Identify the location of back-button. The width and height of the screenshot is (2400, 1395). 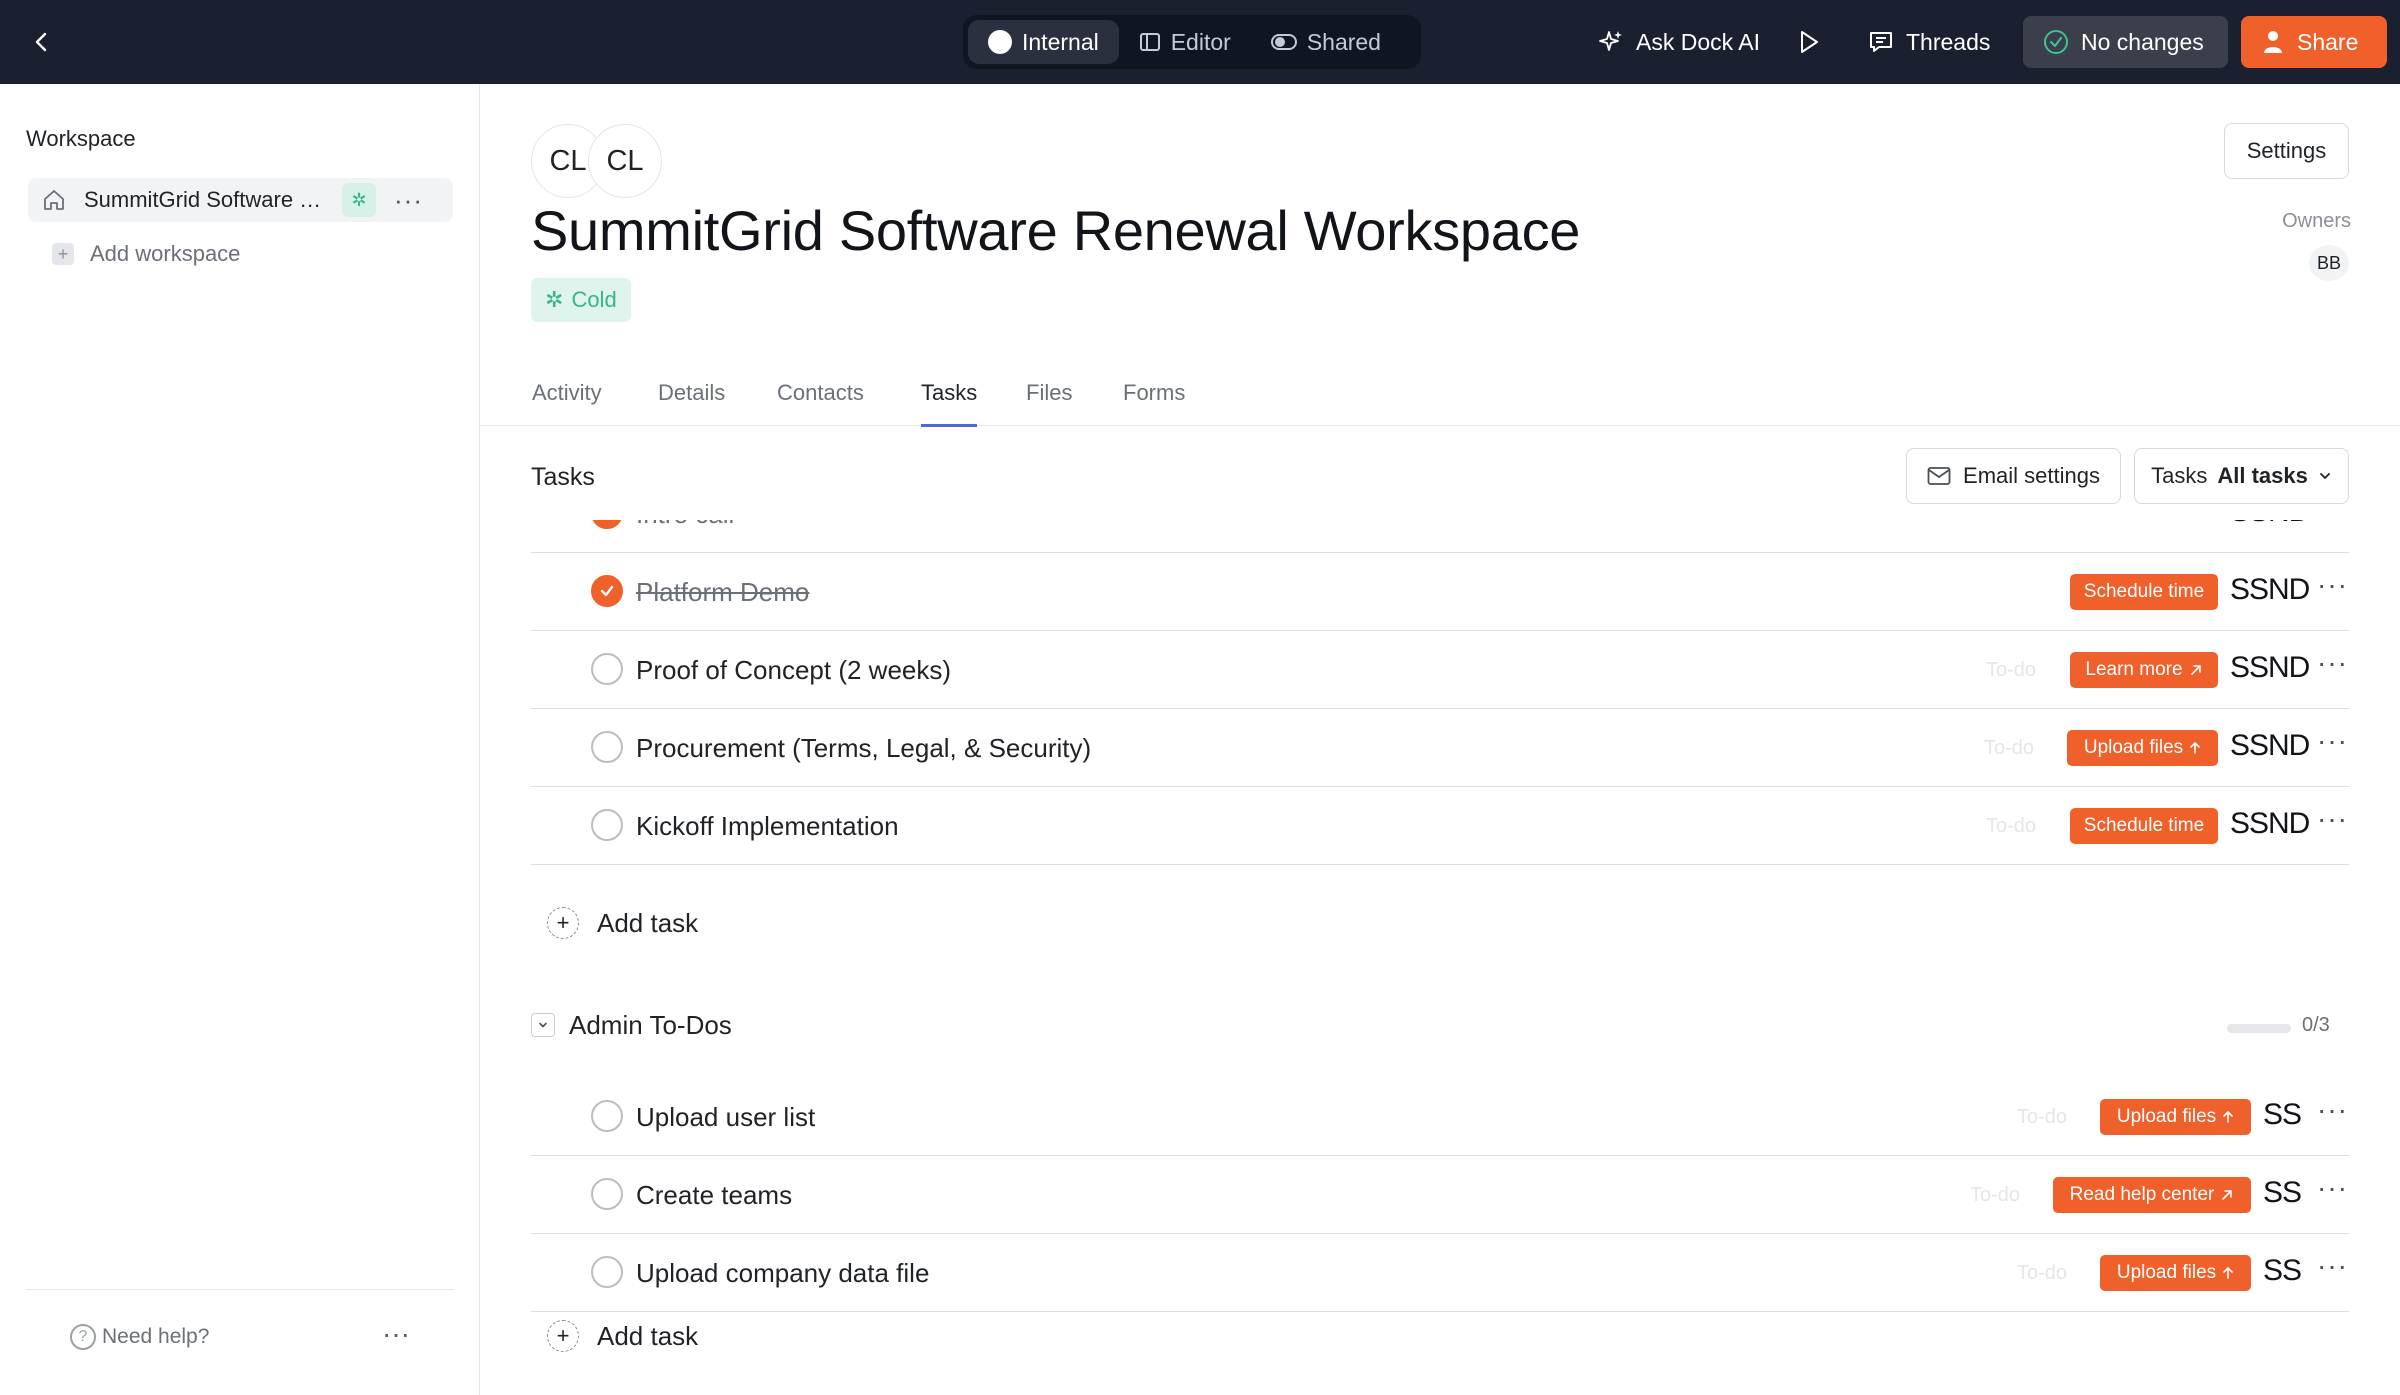
(42, 42).